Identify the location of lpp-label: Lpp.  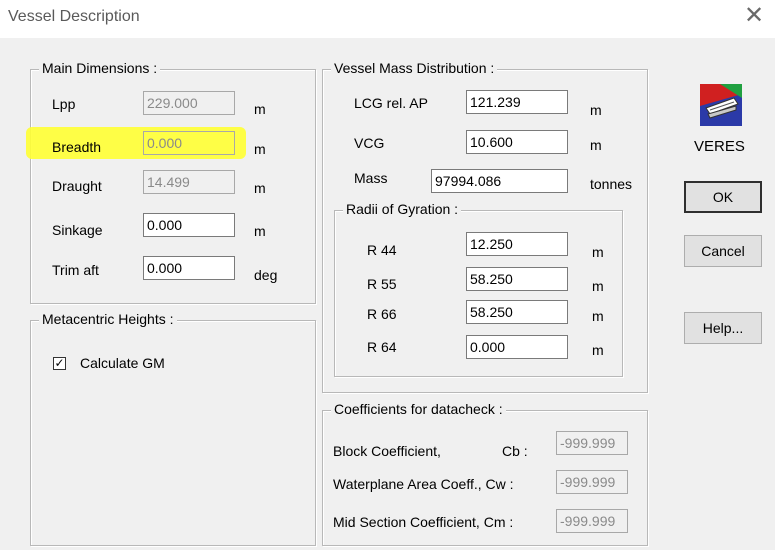
(64, 104).